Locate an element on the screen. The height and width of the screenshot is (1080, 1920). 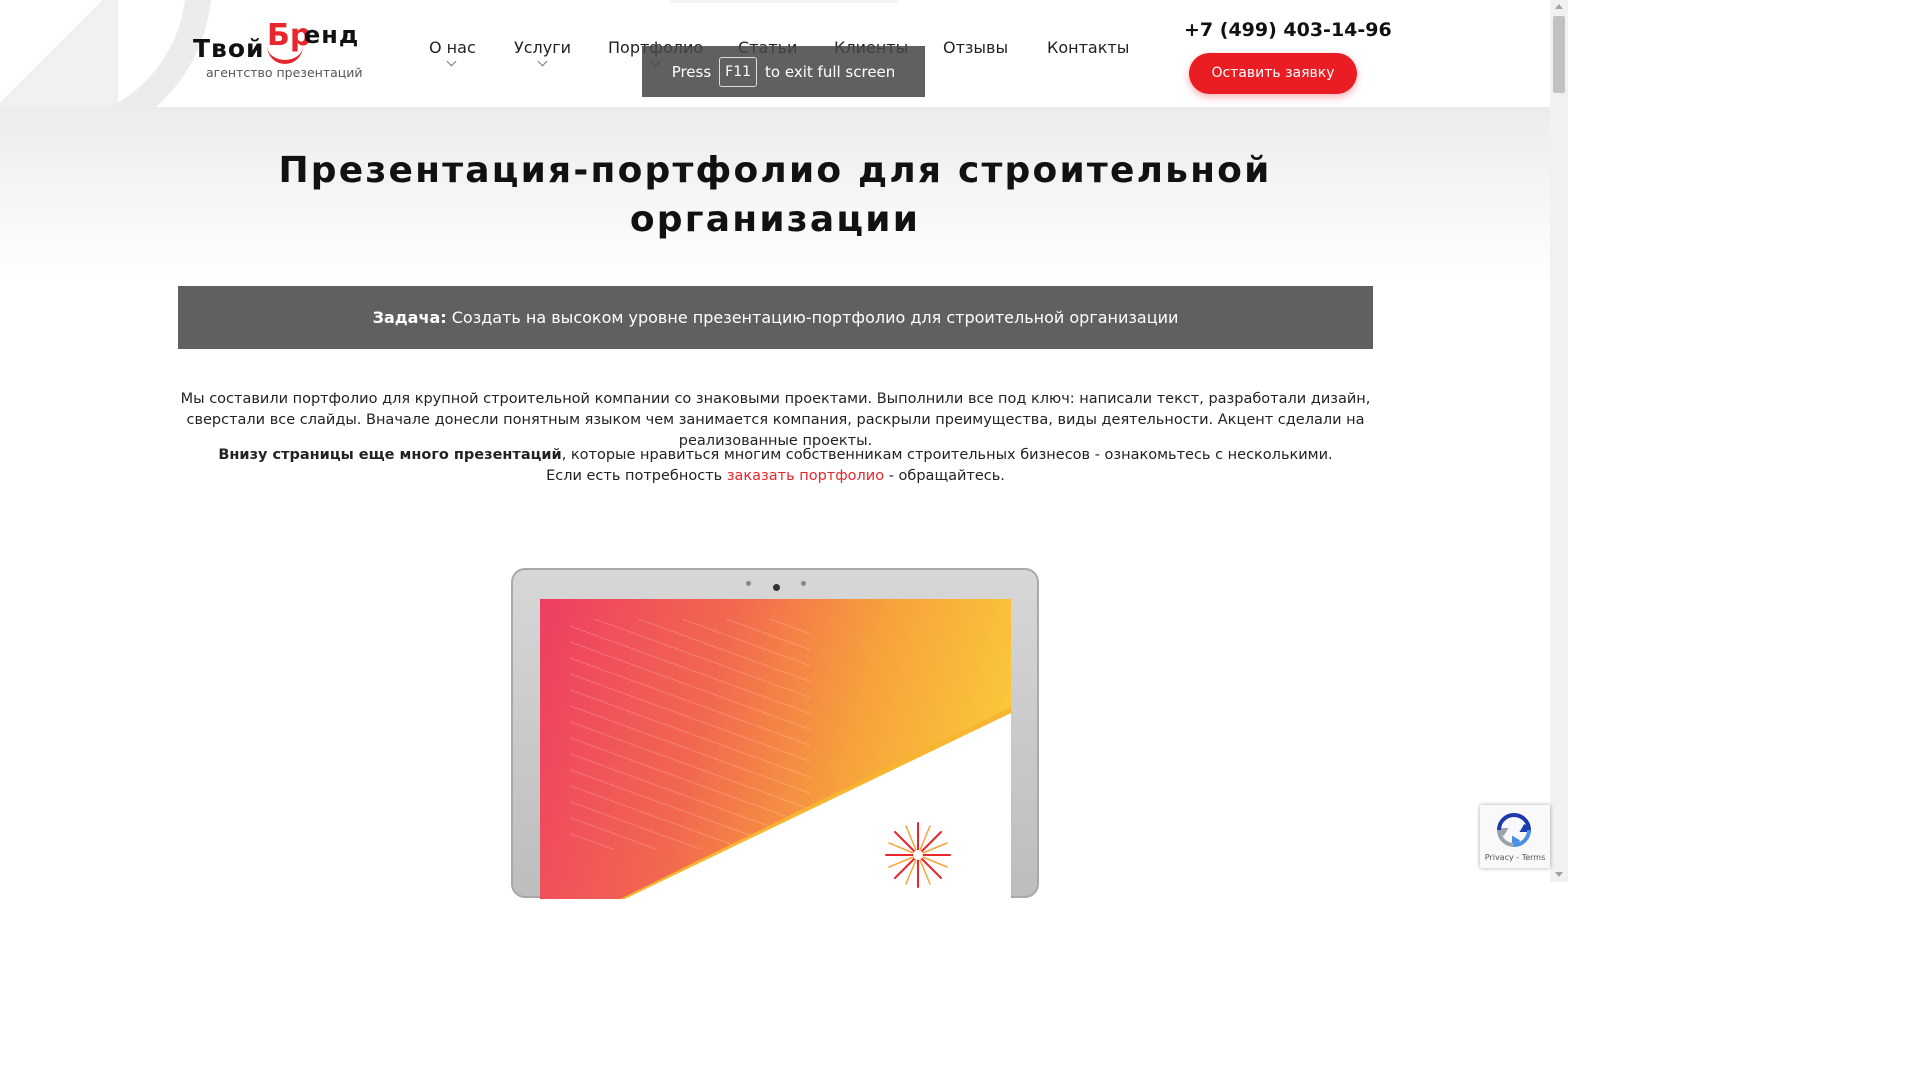
fullscreen-top-bar is located at coordinates (784, 1).